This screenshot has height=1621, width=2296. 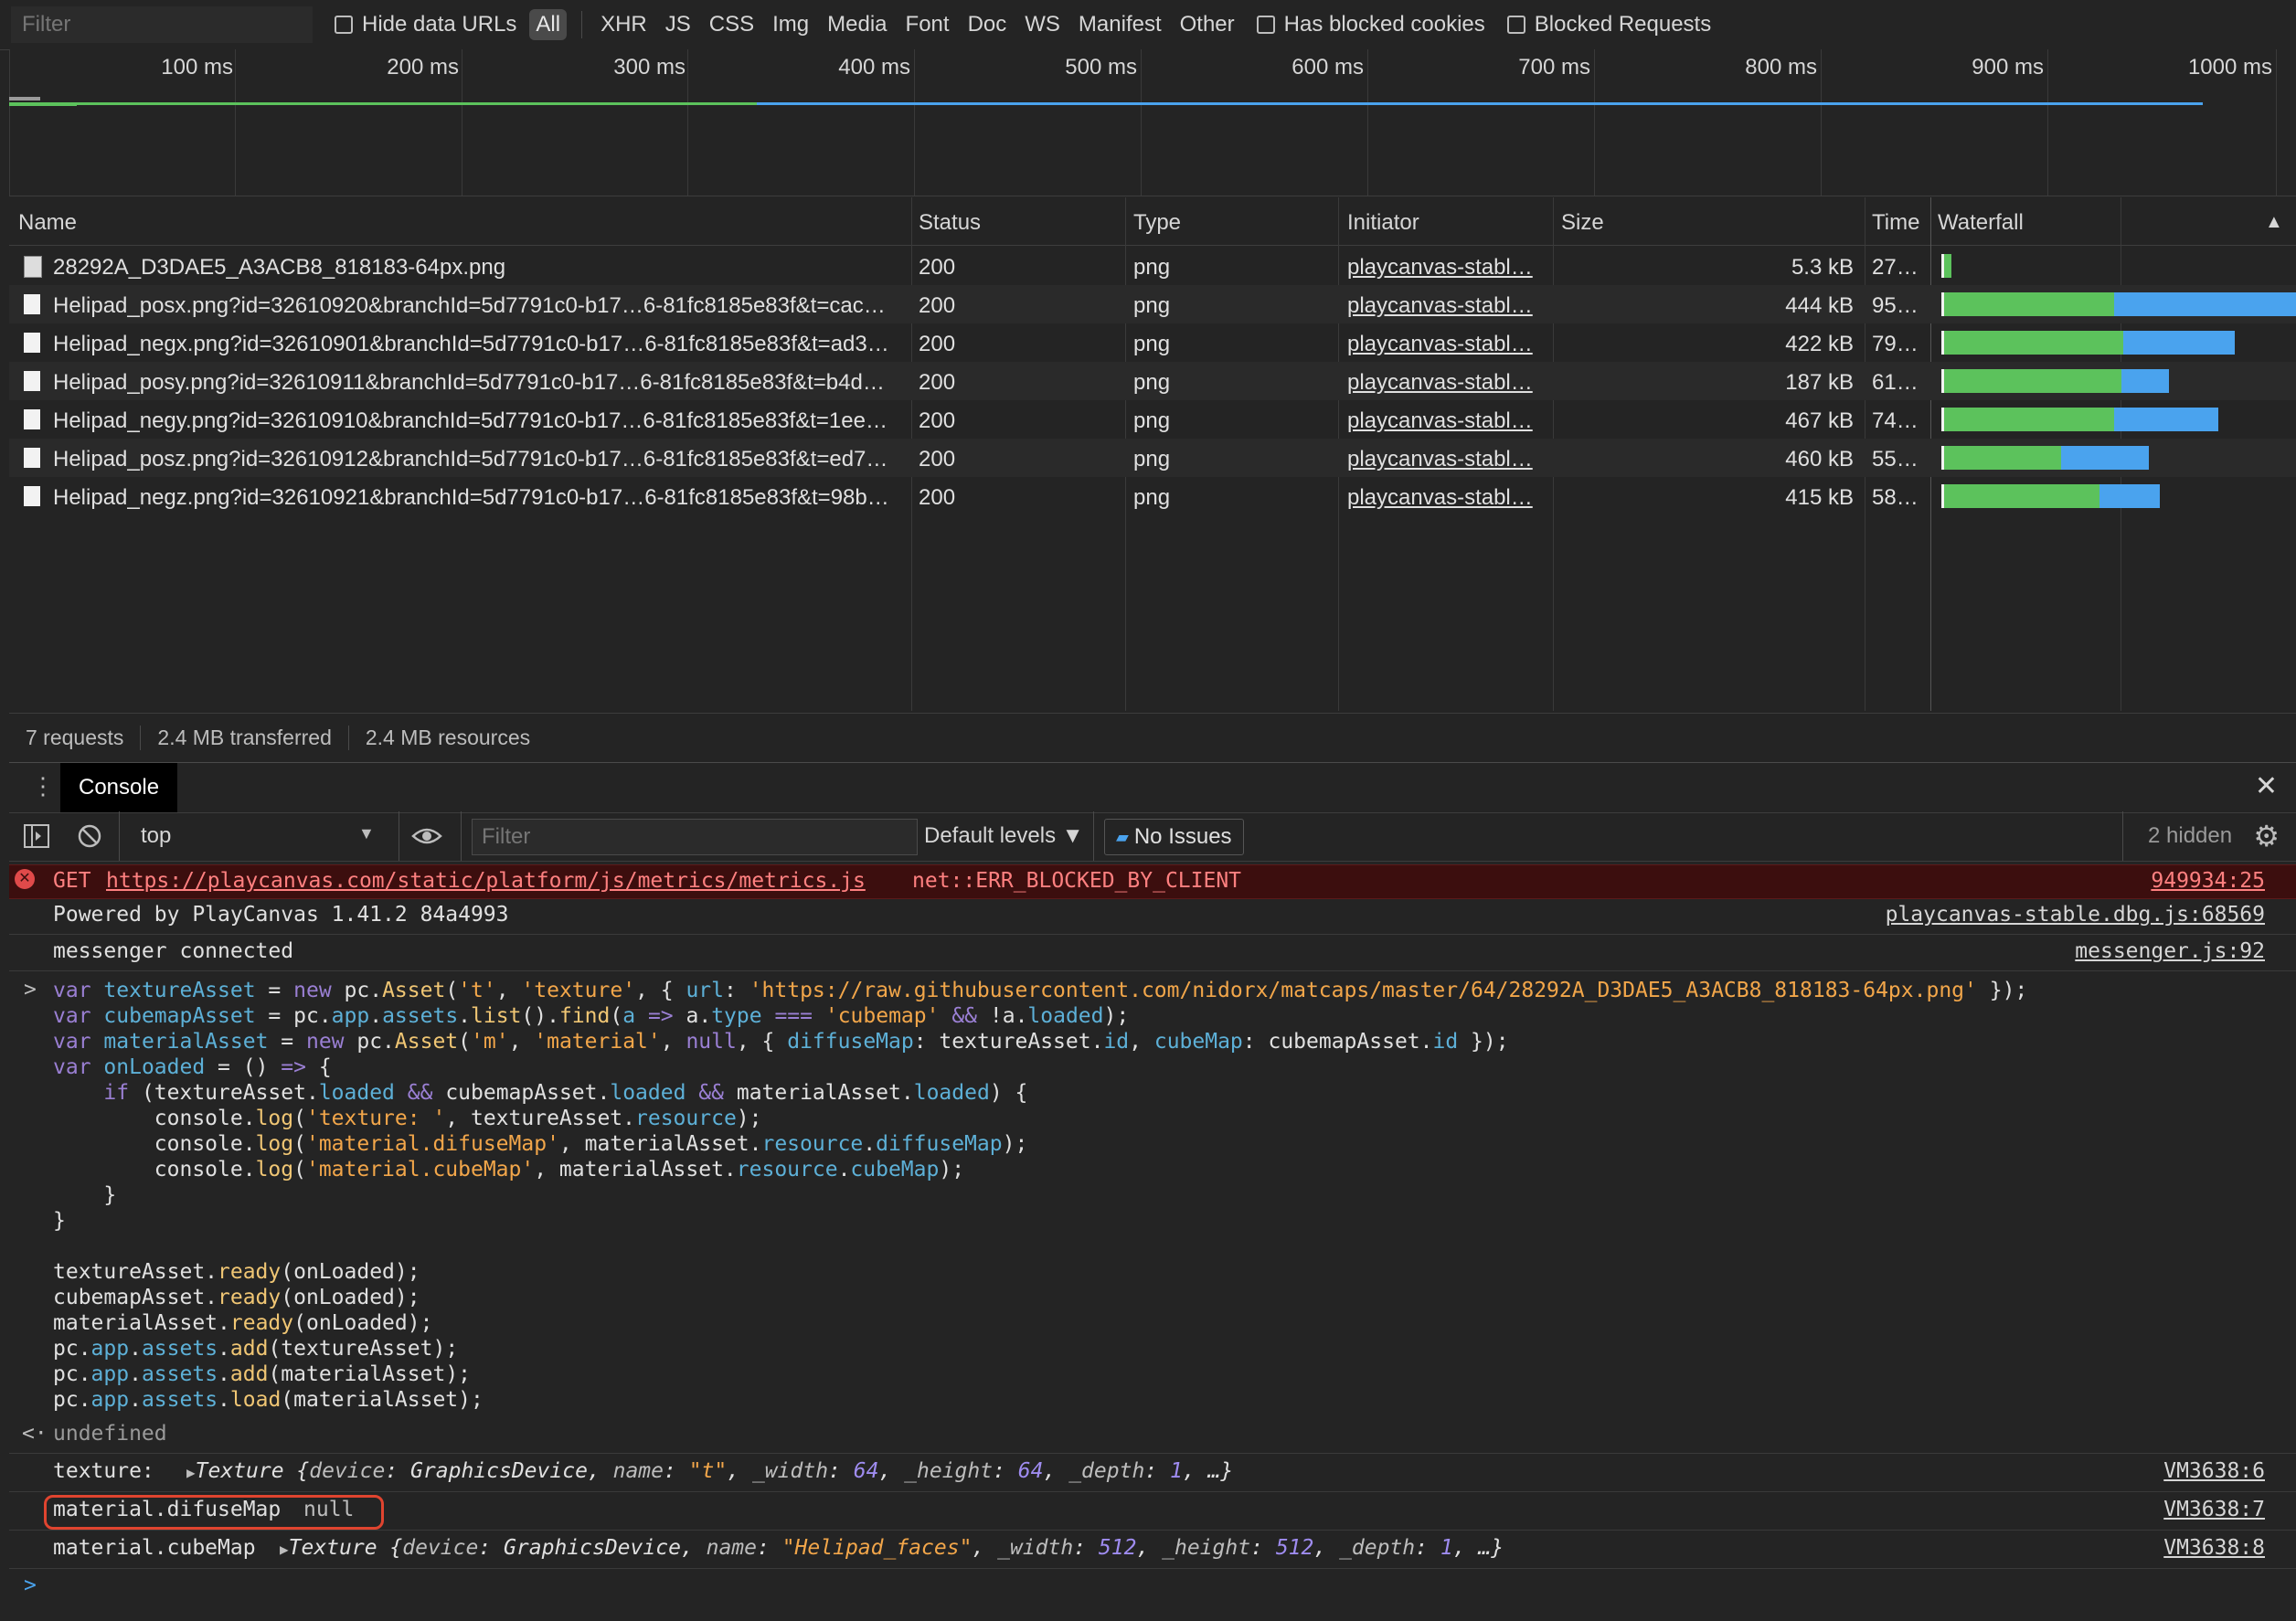 What do you see at coordinates (35, 1434) in the screenshot?
I see `result-arrow-icon: <·` at bounding box center [35, 1434].